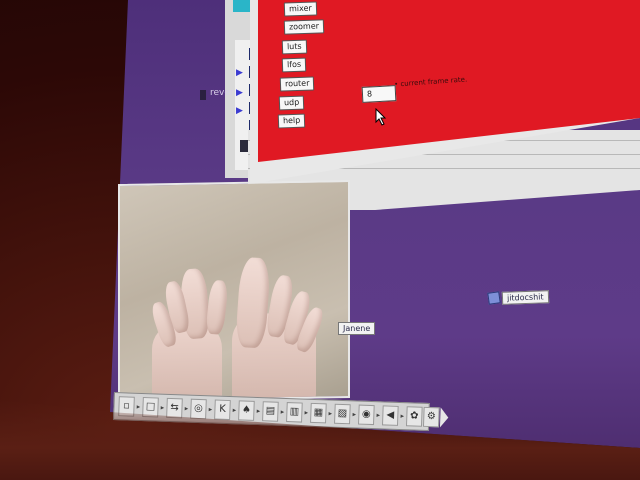  What do you see at coordinates (379, 94) in the screenshot?
I see `frame-rate-number-box: 8` at bounding box center [379, 94].